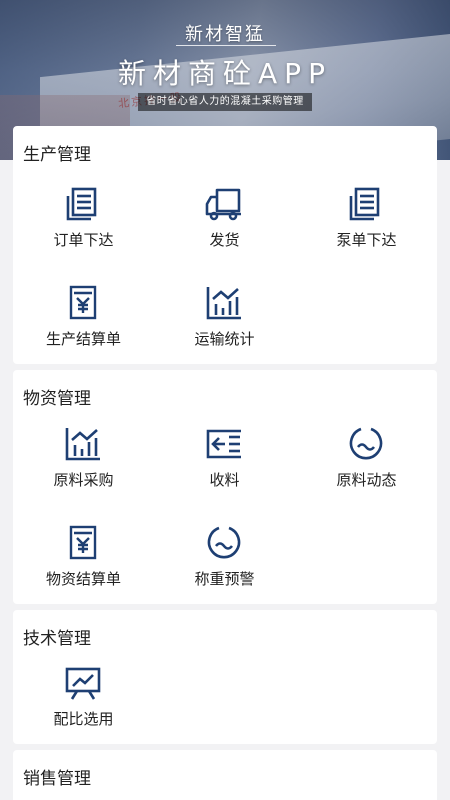 This screenshot has height=800, width=450. I want to click on brand-name: 新材智猛, so click(225, 34).